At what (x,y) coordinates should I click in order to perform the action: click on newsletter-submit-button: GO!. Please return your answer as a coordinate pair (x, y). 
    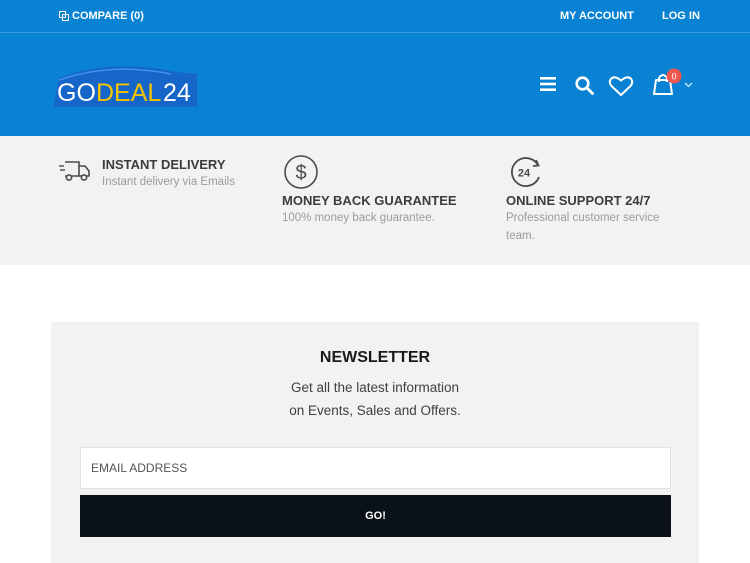
    Looking at the image, I should click on (375, 516).